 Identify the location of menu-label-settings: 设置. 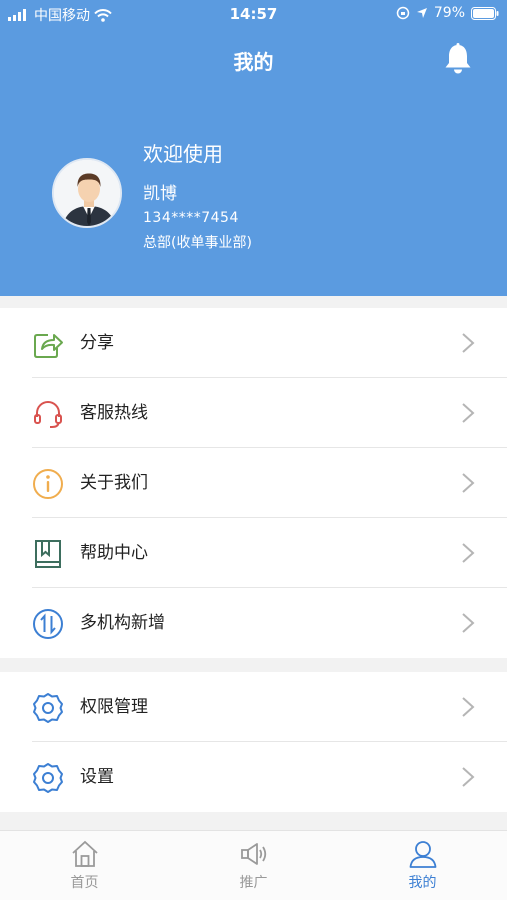
(97, 777).